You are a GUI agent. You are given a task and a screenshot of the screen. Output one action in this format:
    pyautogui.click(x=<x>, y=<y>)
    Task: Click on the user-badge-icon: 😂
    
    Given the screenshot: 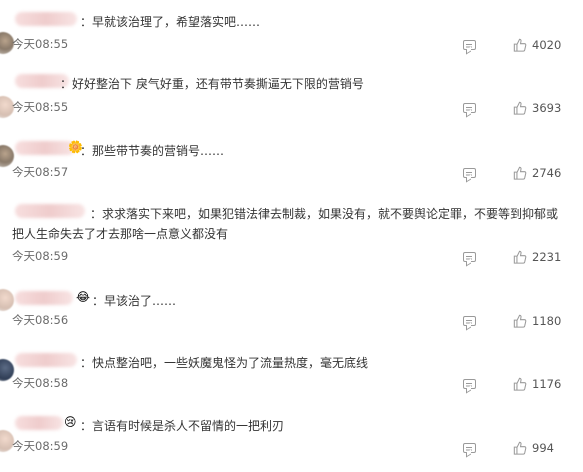 What is the action you would take?
    pyautogui.click(x=83, y=297)
    